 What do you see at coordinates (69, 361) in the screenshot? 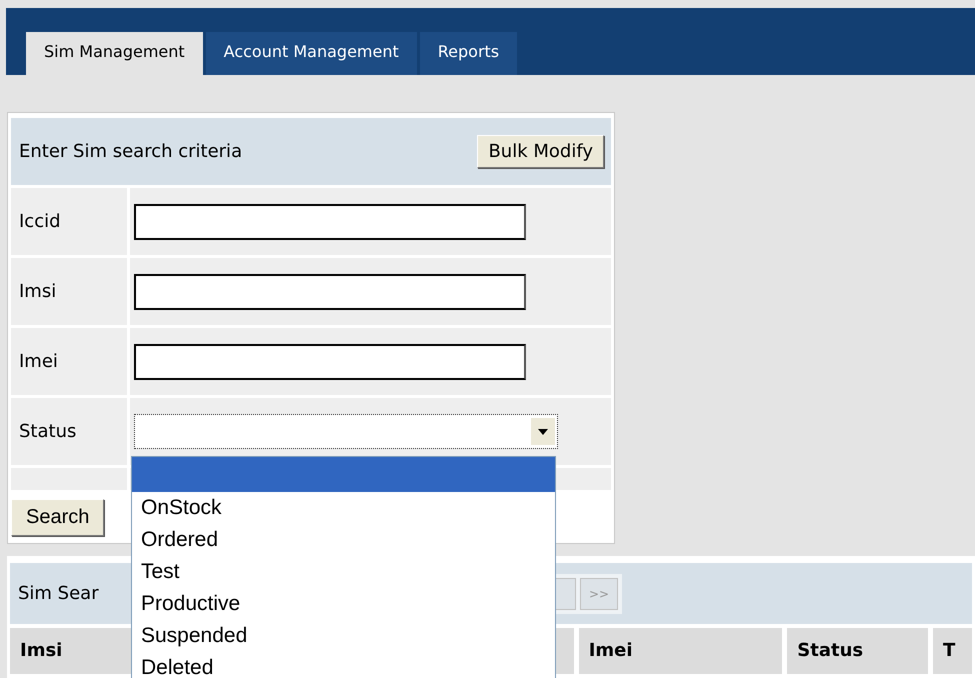
I see `field-label: Imei` at bounding box center [69, 361].